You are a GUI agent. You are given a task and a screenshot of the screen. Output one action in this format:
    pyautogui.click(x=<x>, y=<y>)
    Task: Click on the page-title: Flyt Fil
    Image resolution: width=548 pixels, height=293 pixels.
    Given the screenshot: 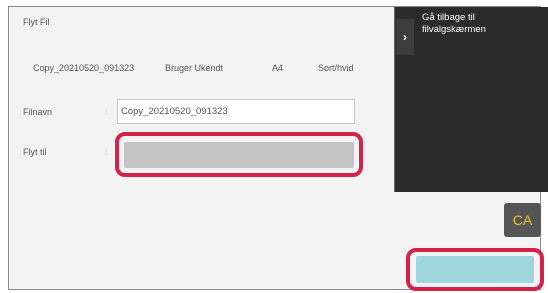 What is the action you would take?
    pyautogui.click(x=36, y=22)
    